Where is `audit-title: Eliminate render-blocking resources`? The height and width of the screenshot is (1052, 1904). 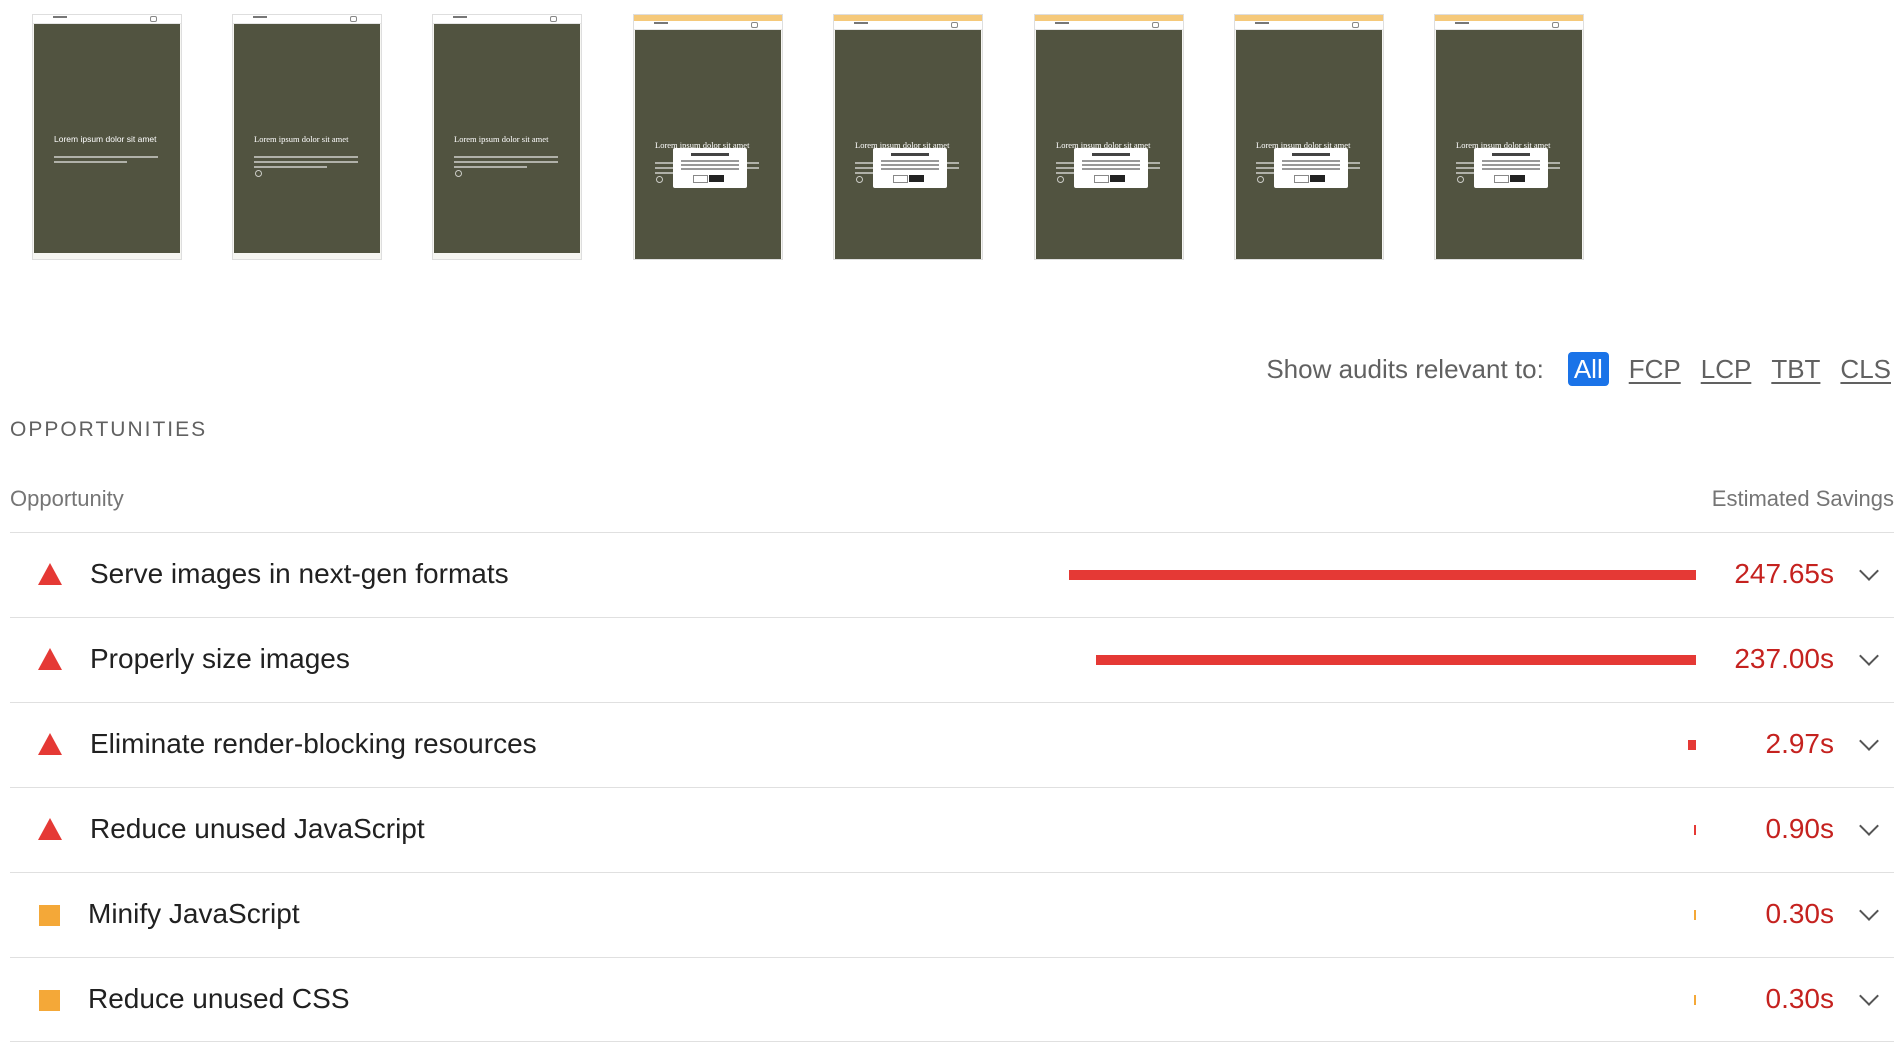
audit-title: Eliminate render-blocking resources is located at coordinates (313, 743).